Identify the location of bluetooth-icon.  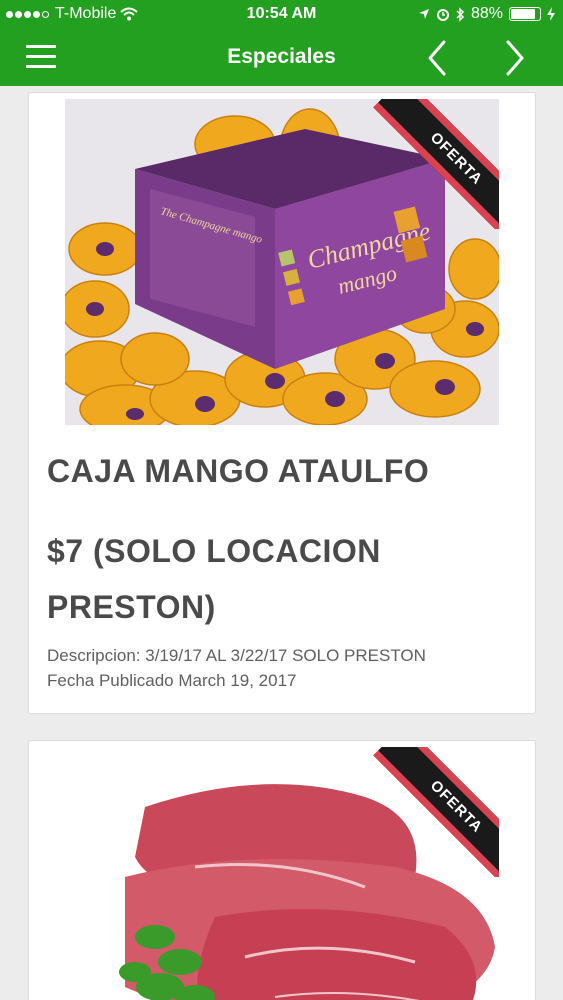
(460, 14).